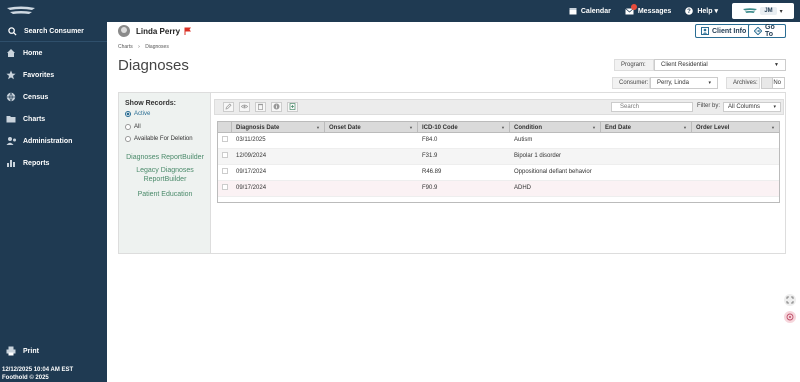 The width and height of the screenshot is (800, 382). What do you see at coordinates (770, 31) in the screenshot?
I see `go-to-label: Go To` at bounding box center [770, 31].